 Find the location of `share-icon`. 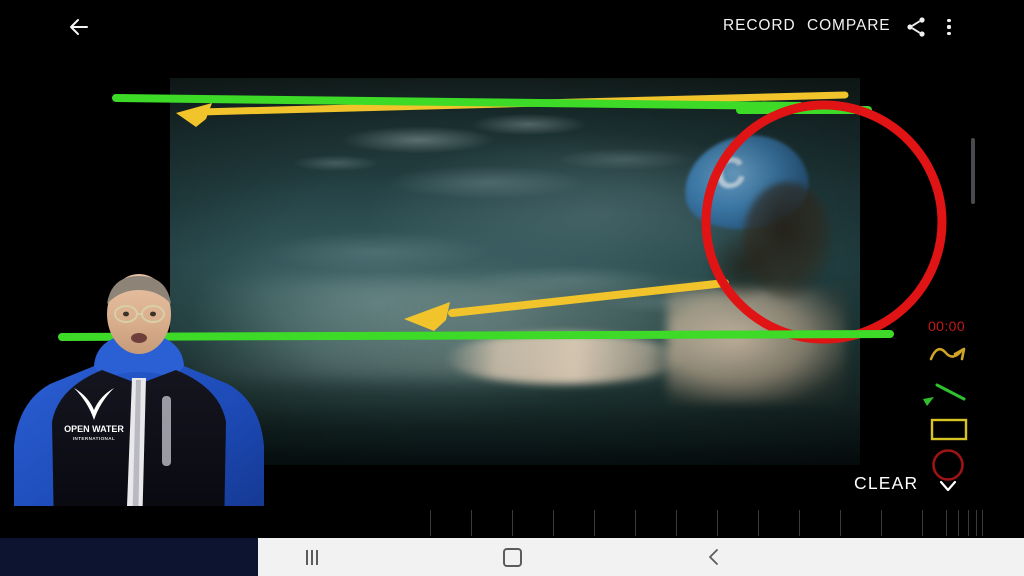

share-icon is located at coordinates (916, 27).